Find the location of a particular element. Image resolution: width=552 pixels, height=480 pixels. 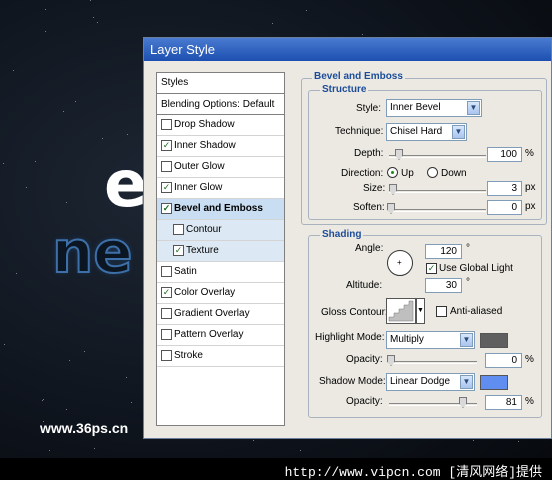

depth-slider-track is located at coordinates (437, 156).